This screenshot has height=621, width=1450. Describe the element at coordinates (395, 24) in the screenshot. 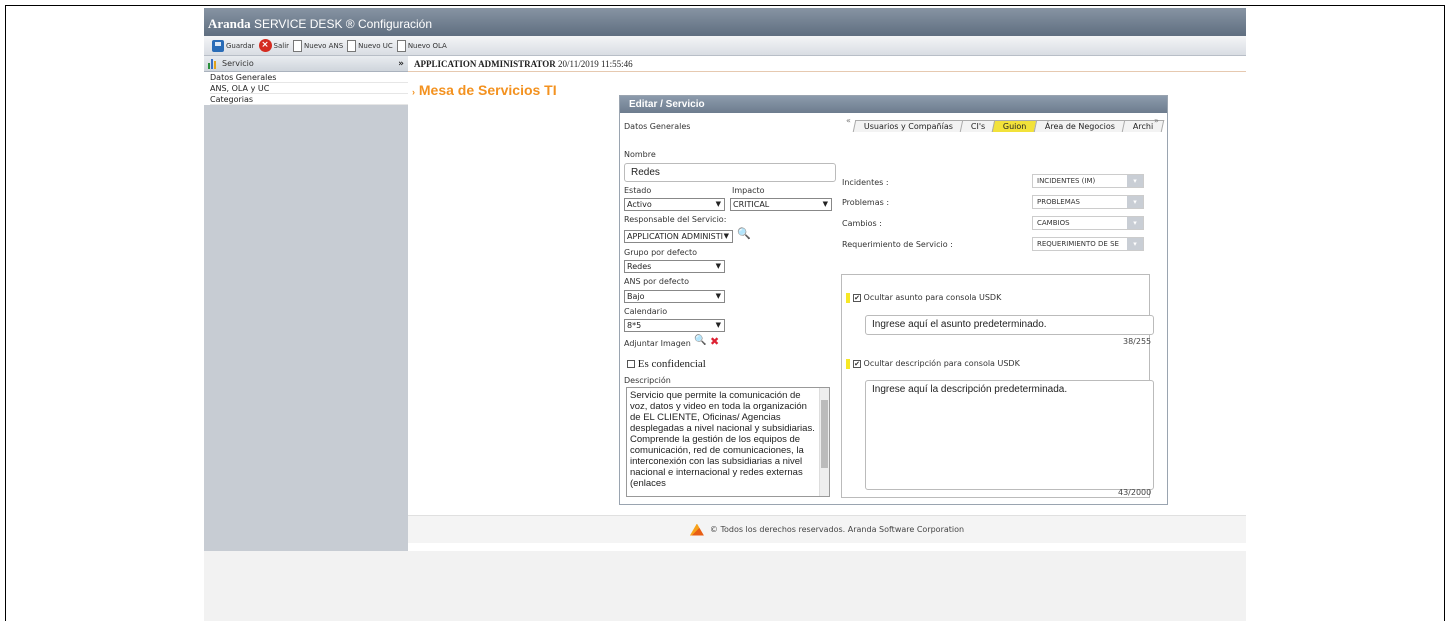

I see `section-name: Configuración` at that location.